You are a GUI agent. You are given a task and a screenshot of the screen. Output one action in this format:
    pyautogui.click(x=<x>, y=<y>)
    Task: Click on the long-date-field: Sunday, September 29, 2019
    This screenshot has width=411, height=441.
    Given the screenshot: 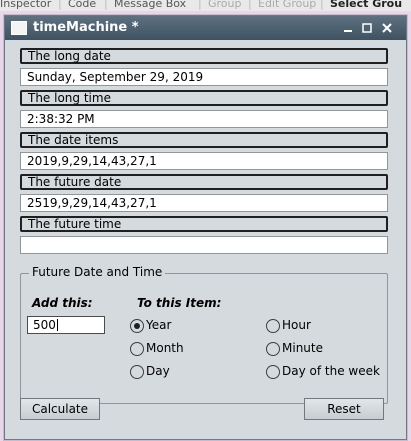 What is the action you would take?
    pyautogui.click(x=204, y=77)
    